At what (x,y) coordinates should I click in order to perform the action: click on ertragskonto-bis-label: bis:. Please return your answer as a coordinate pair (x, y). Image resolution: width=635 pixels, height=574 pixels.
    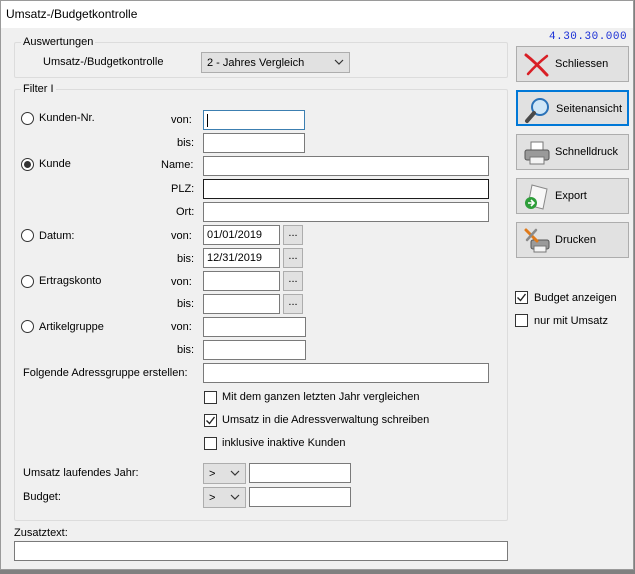
    Looking at the image, I should click on (186, 304).